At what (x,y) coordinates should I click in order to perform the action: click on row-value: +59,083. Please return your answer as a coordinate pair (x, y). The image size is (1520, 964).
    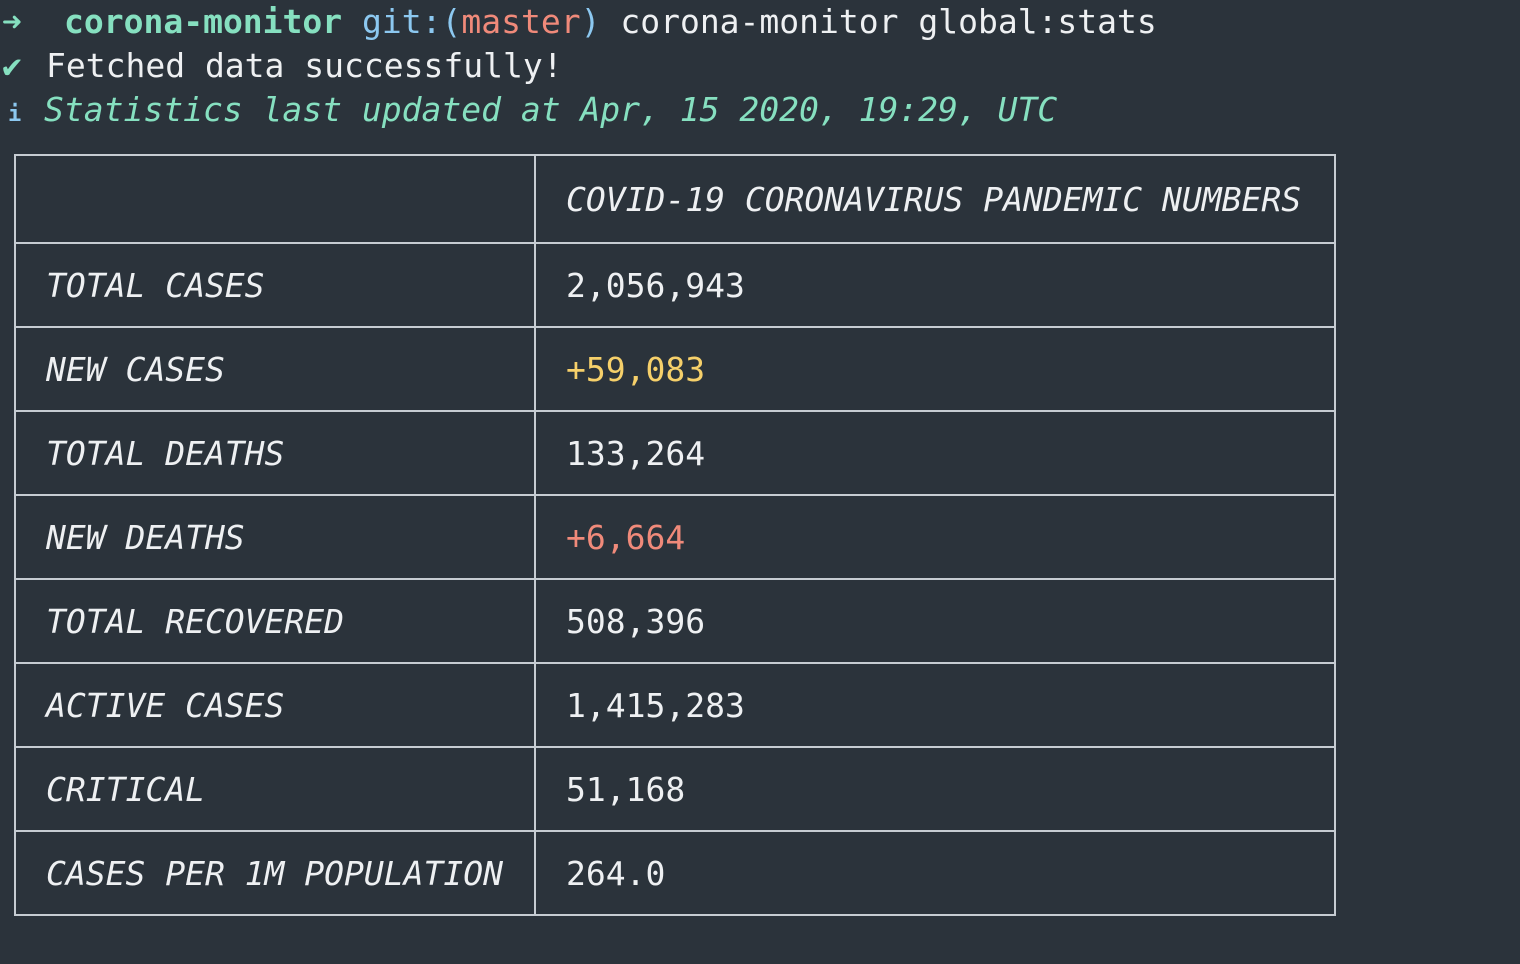
    Looking at the image, I should click on (935, 369).